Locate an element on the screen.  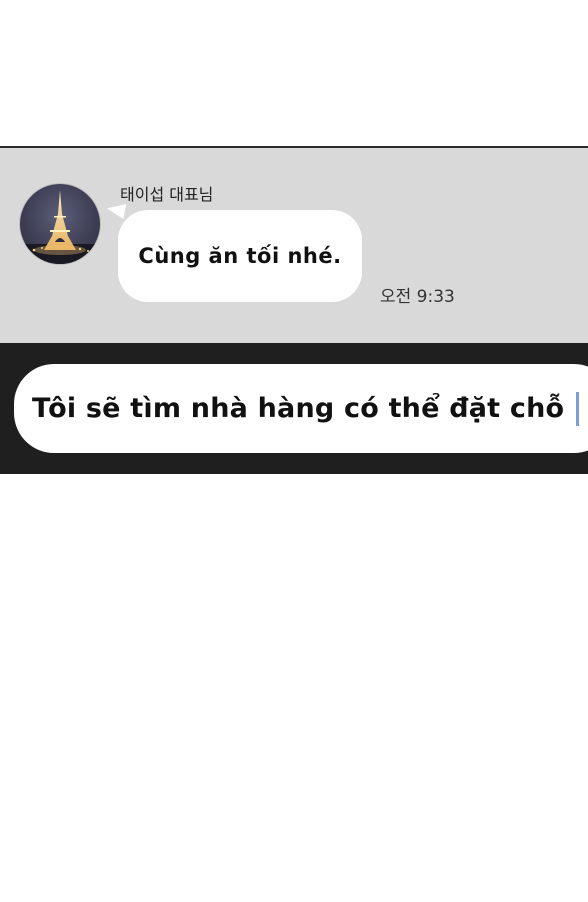
message-input-value: Tôi sẽ tìm nhà hàng có thể đặt chỗ is located at coordinates (298, 408).